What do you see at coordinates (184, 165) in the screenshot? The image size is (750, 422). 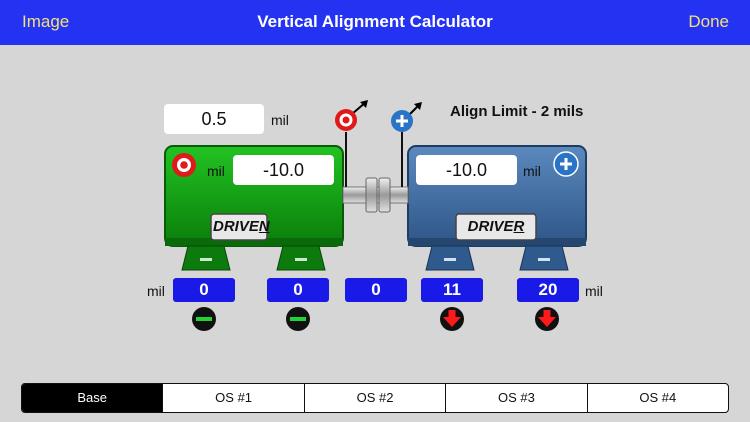 I see `driven-target-icon` at bounding box center [184, 165].